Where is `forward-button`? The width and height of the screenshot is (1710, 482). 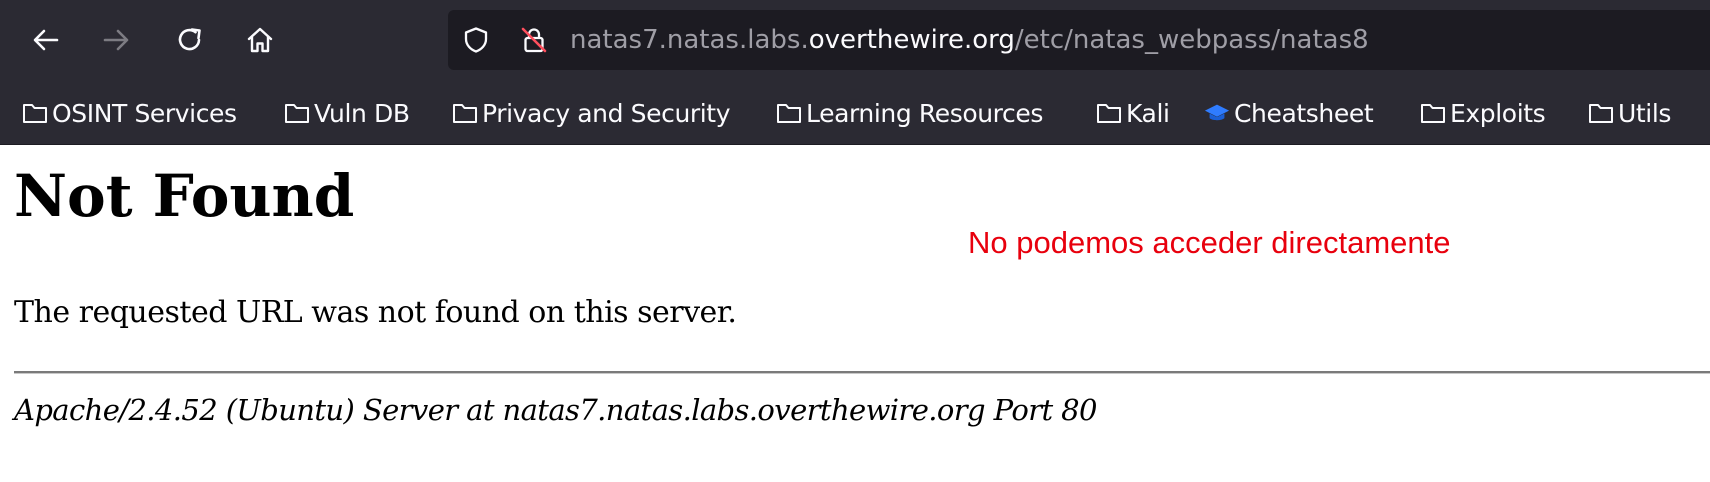
forward-button is located at coordinates (116, 40).